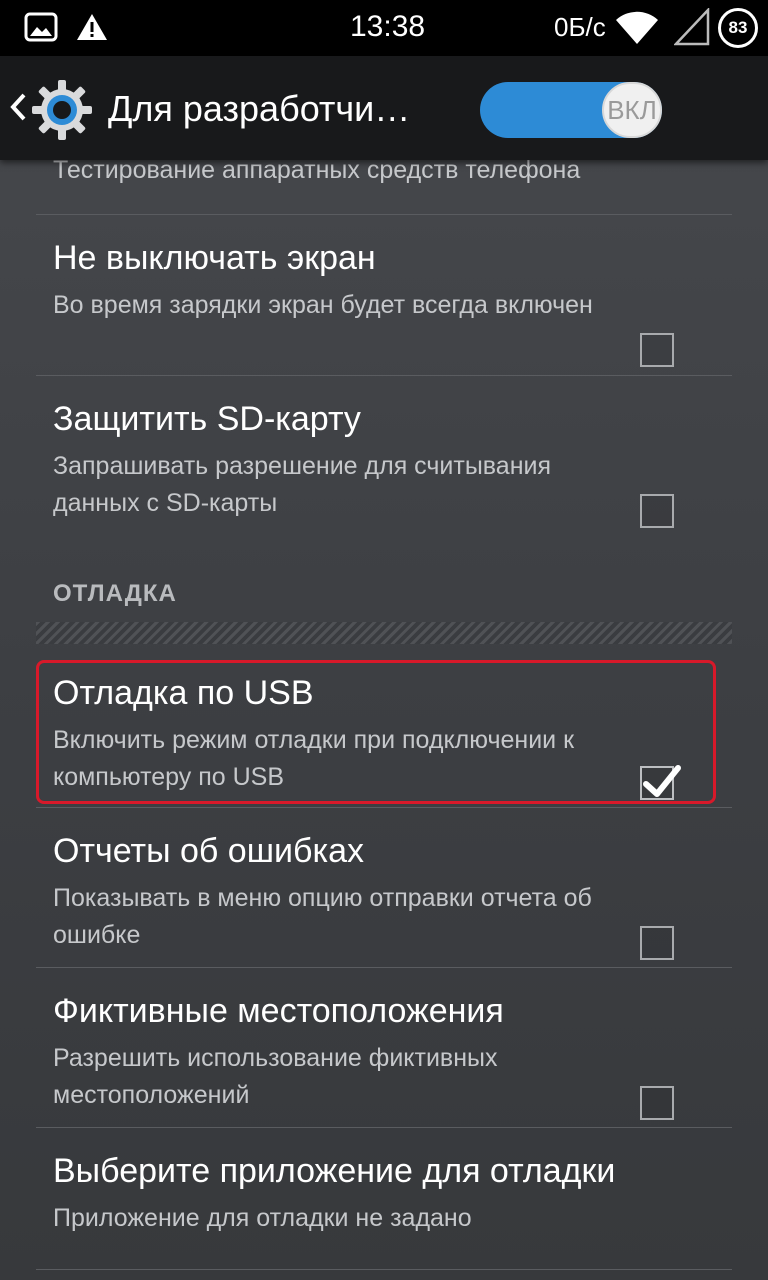 The height and width of the screenshot is (1280, 768). Describe the element at coordinates (384, 1269) in the screenshot. I see `divider` at that location.